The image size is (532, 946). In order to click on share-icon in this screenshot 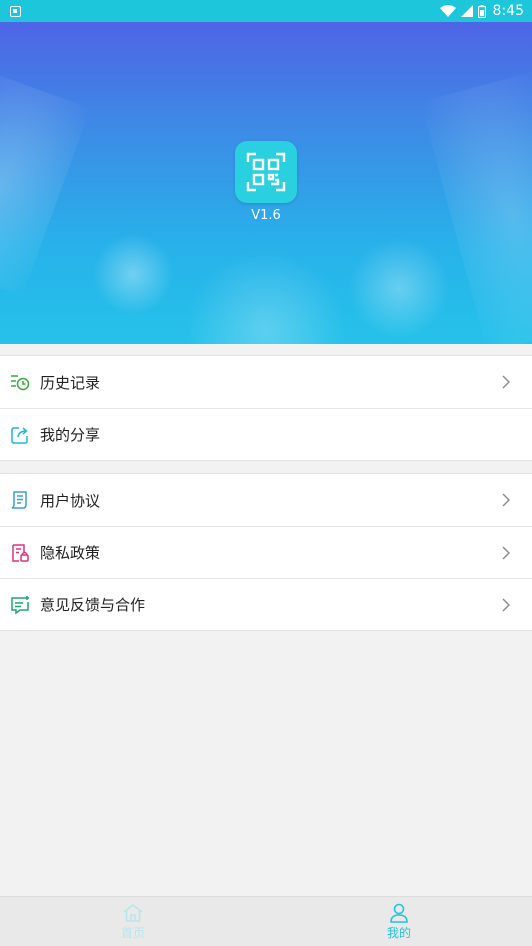, I will do `click(20, 435)`.